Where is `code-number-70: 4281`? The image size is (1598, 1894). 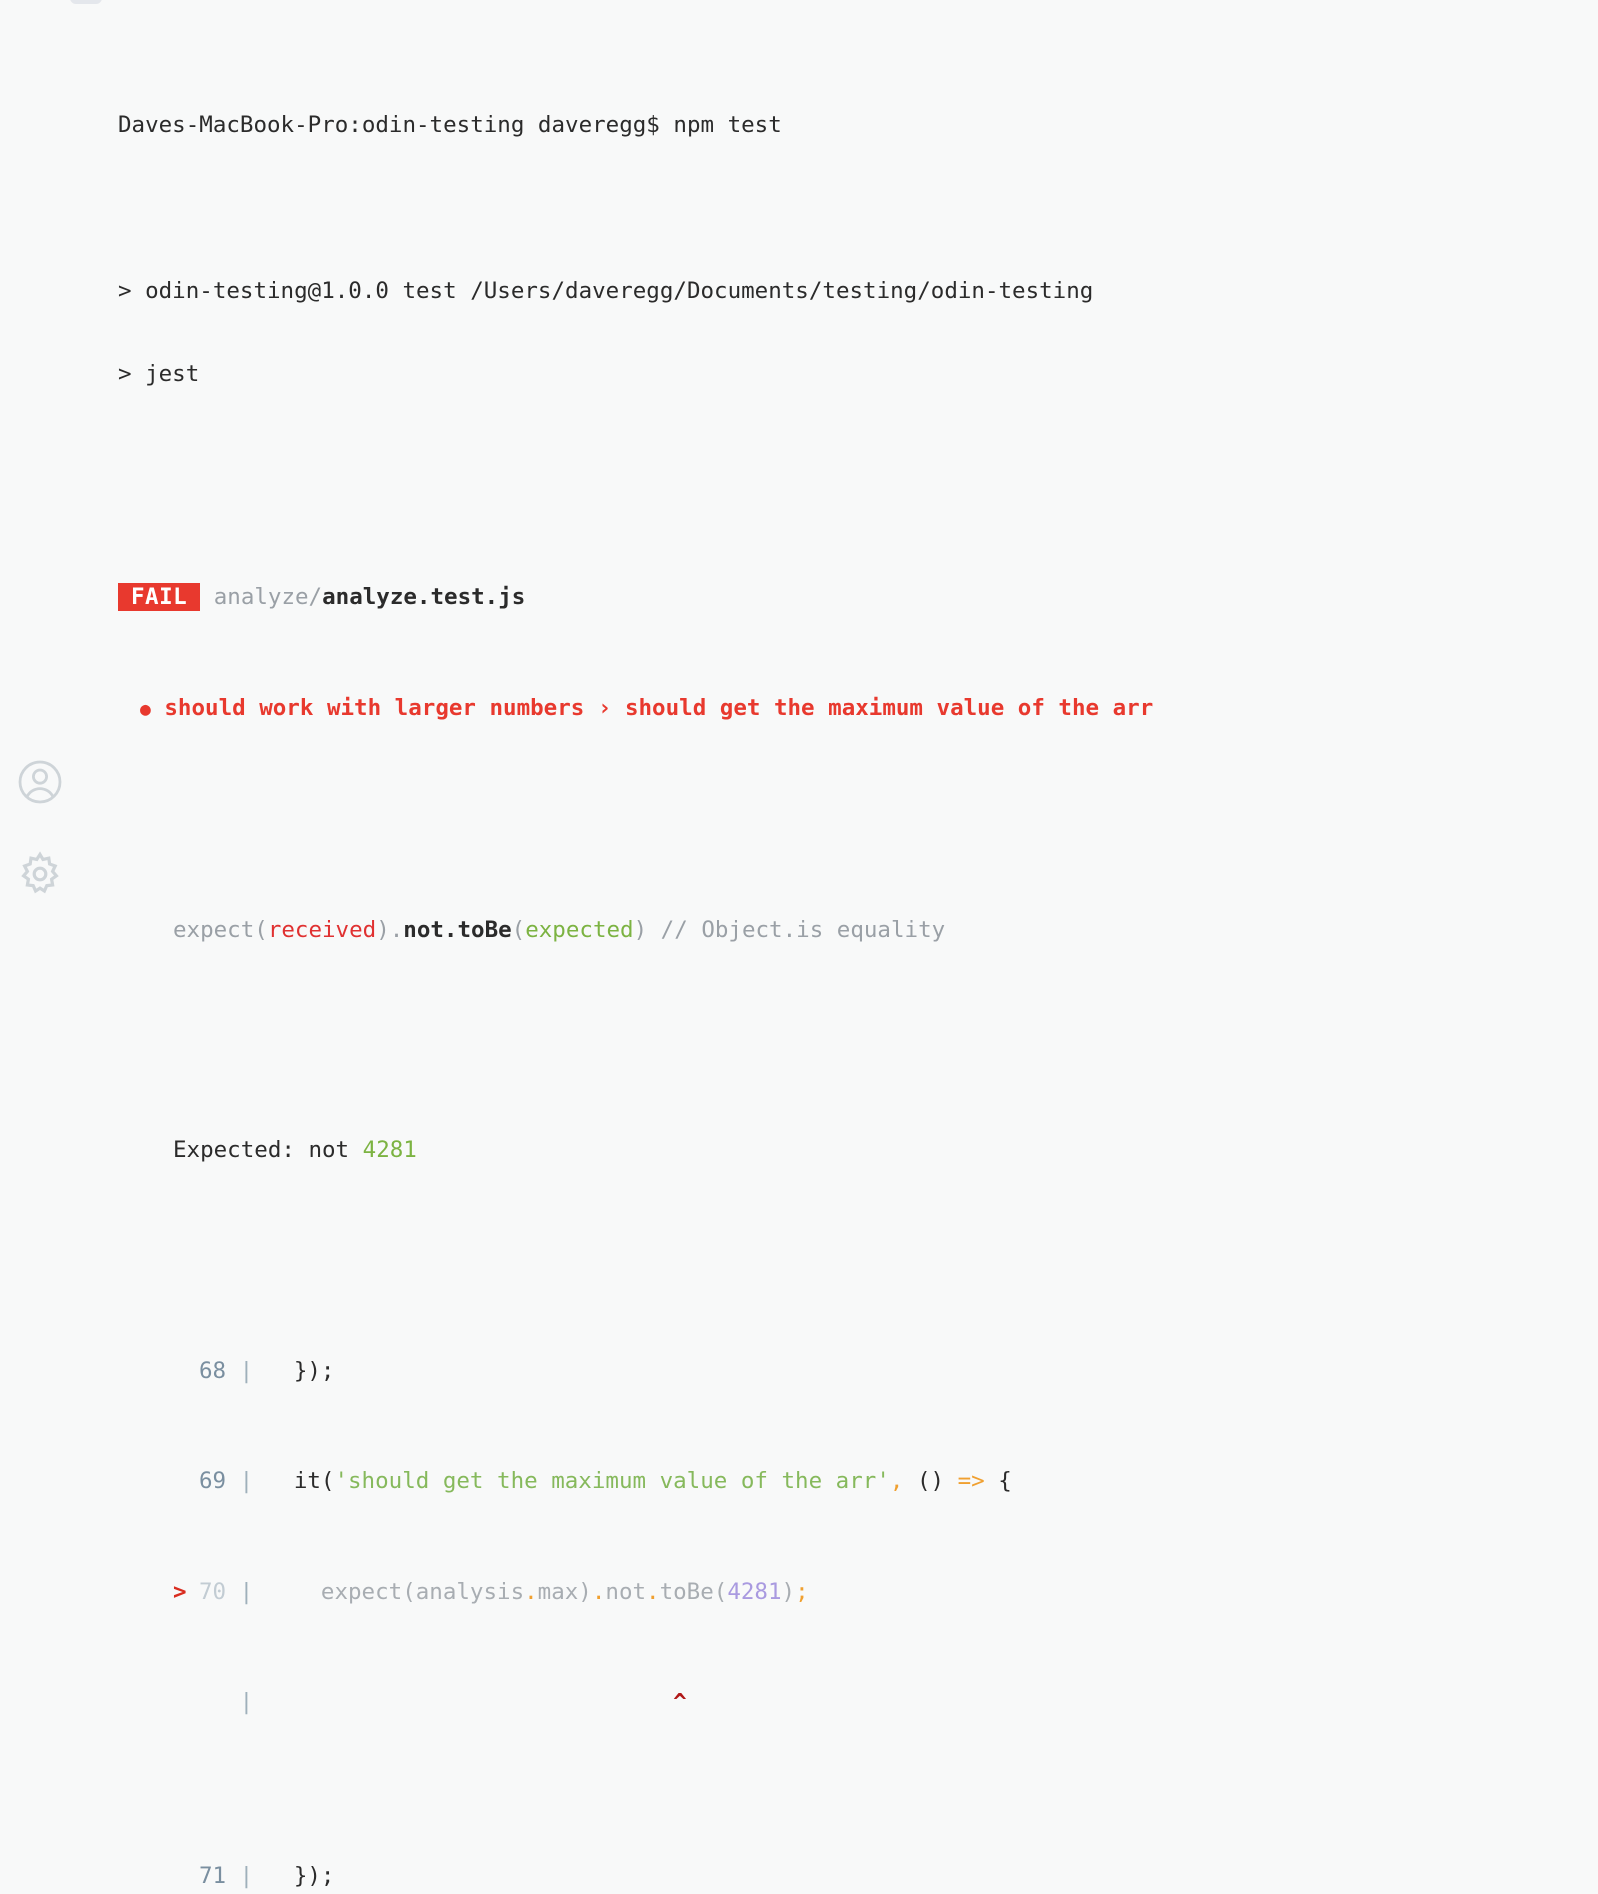
code-number-70: 4281 is located at coordinates (754, 1591).